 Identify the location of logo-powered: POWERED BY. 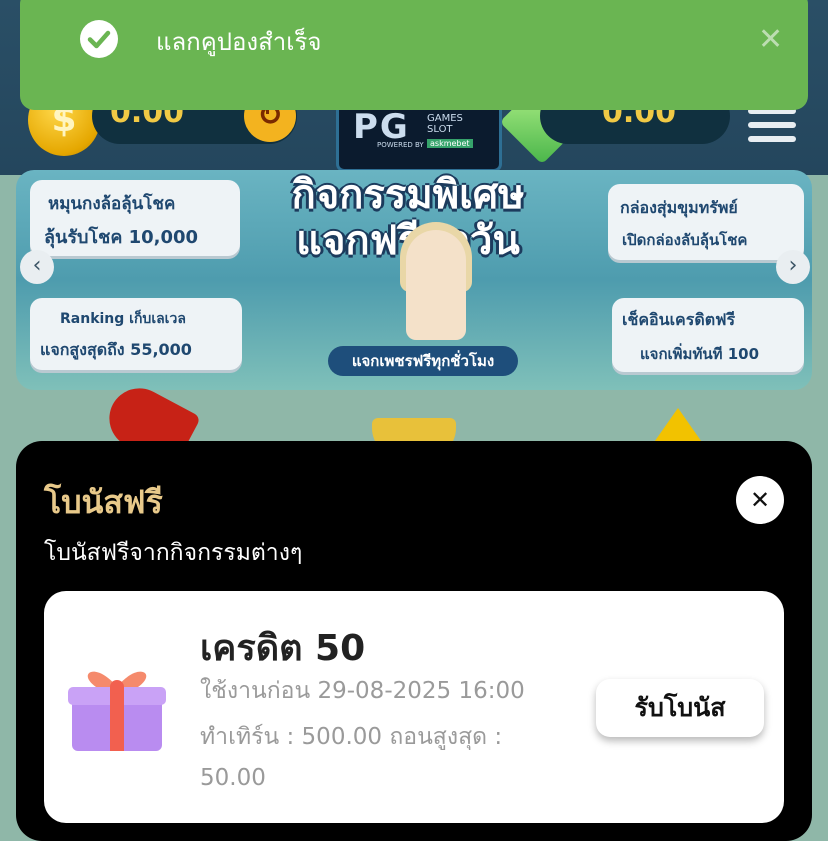
(400, 145).